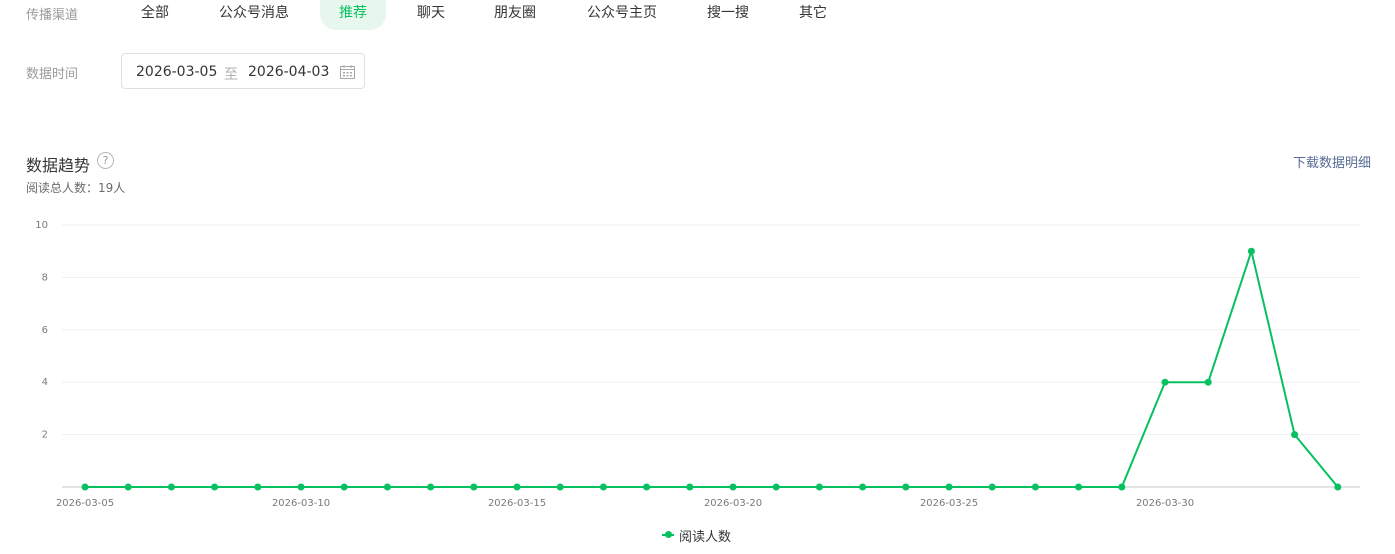 The height and width of the screenshot is (554, 1395). Describe the element at coordinates (1332, 161) in the screenshot. I see `download-details-link: 下载数据明细` at that location.